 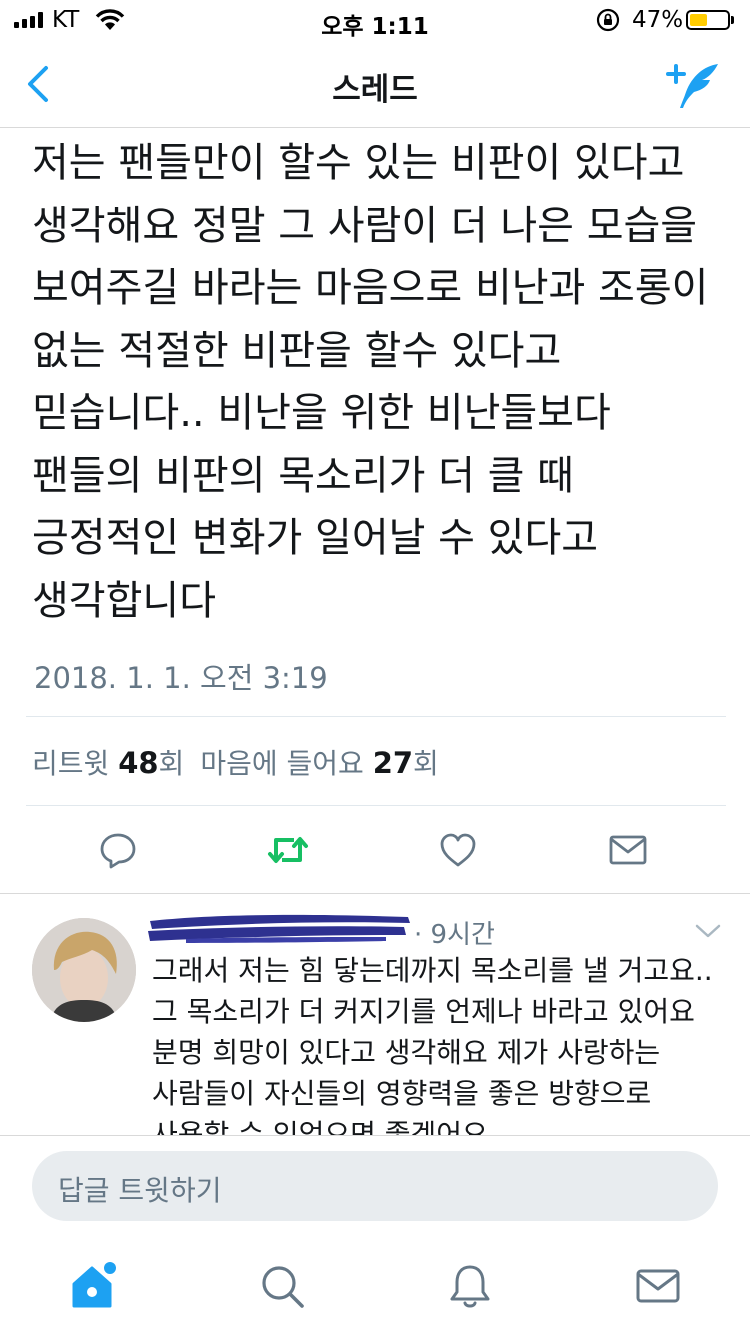 I want to click on retweet-count: 48, so click(x=138, y=763).